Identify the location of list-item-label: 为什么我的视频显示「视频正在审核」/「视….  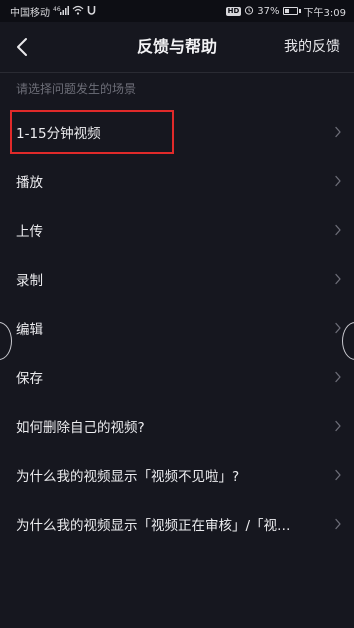
(153, 525).